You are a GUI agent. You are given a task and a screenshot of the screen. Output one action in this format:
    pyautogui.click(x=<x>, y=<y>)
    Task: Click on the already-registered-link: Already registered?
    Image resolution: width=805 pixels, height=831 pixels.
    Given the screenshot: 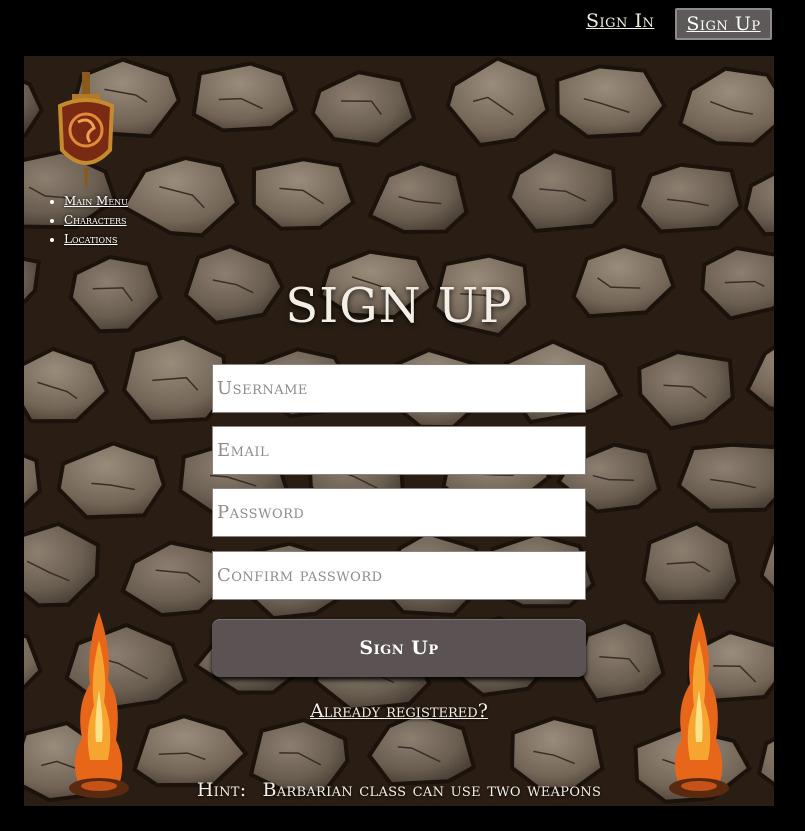 What is the action you would take?
    pyautogui.click(x=399, y=711)
    